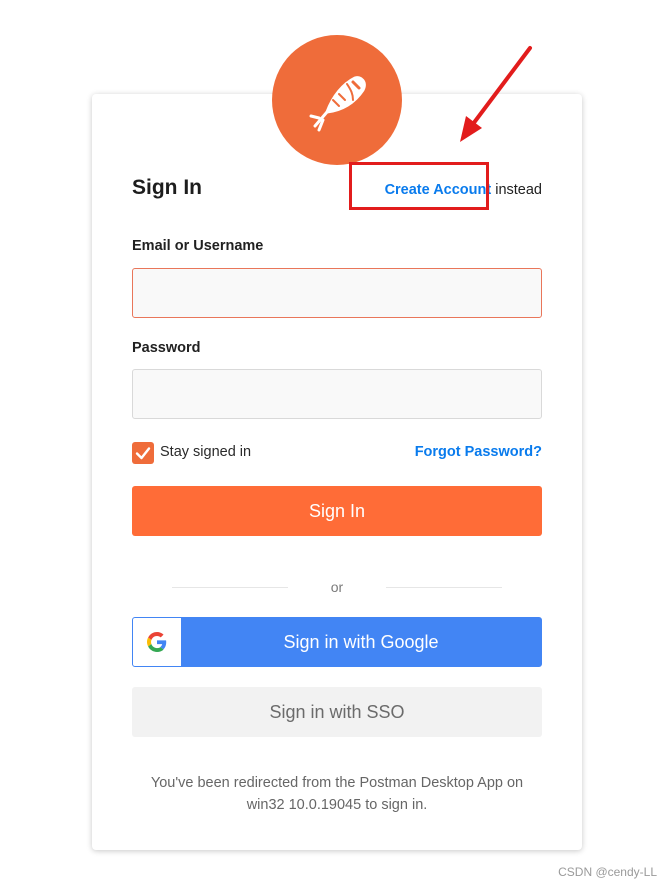  I want to click on sso-sign-in-button: Sign in with SSO, so click(337, 712).